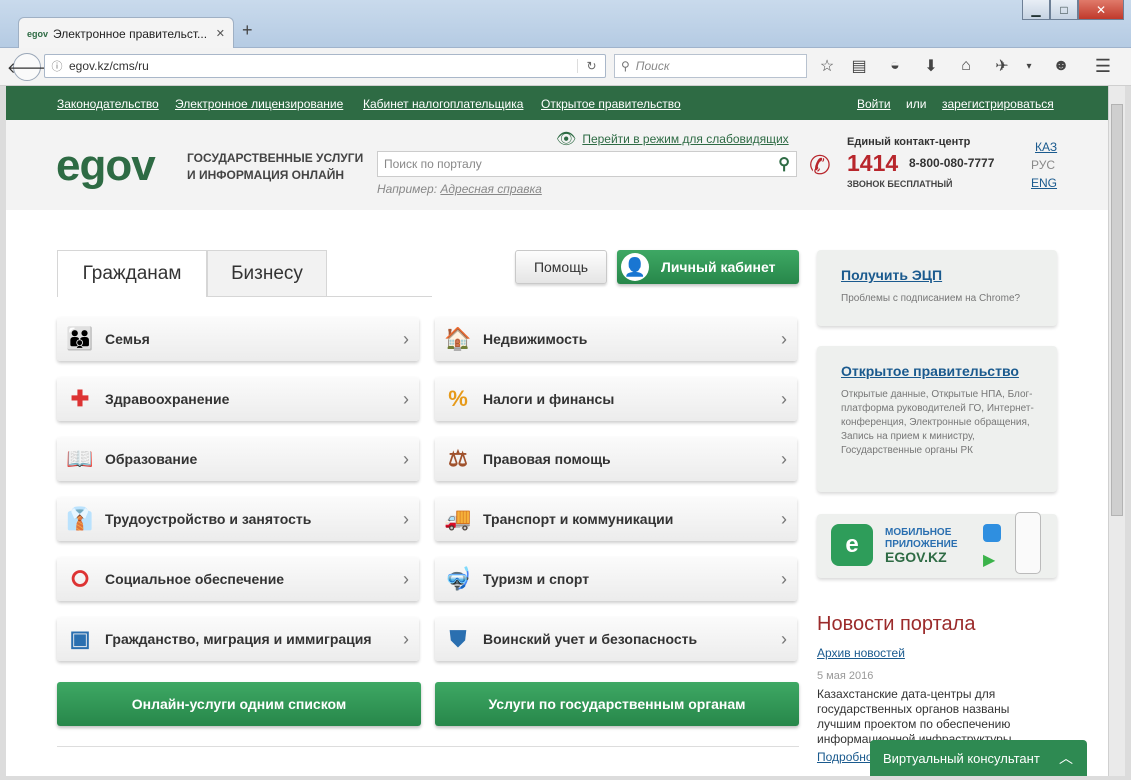 The height and width of the screenshot is (780, 1131). What do you see at coordinates (458, 638) in the screenshot?
I see `shield-icon: ⛊` at bounding box center [458, 638].